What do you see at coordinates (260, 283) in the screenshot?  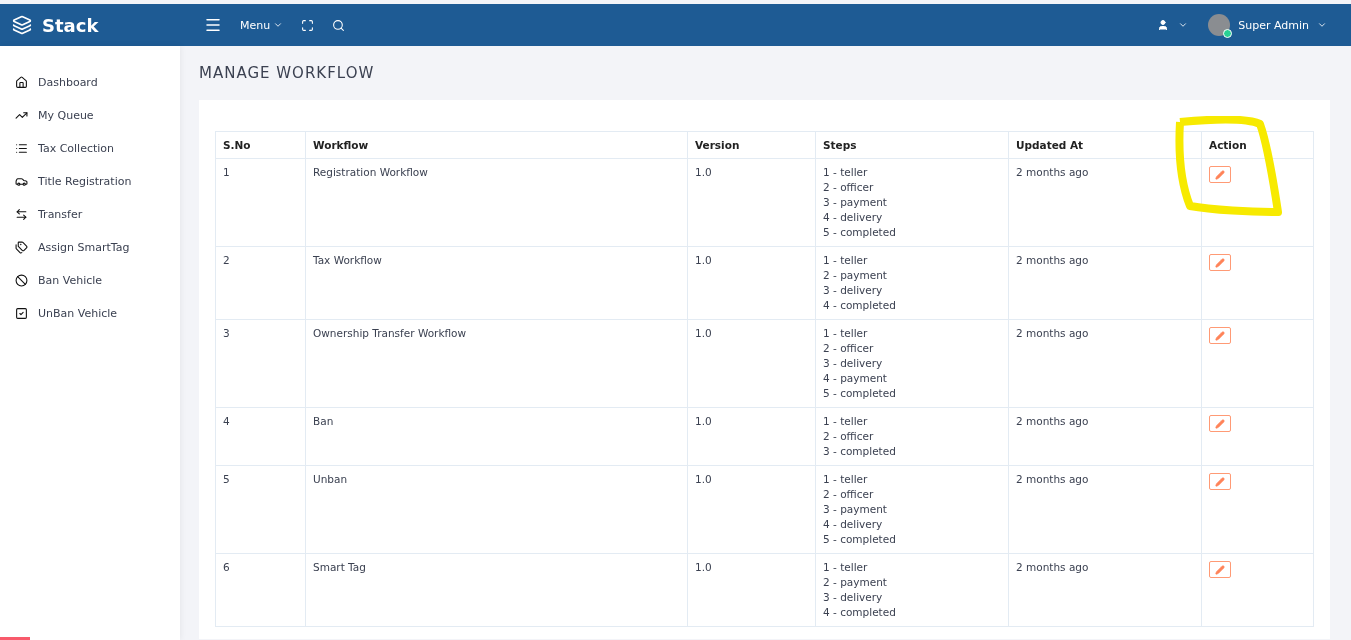 I see `table-cell: 2` at bounding box center [260, 283].